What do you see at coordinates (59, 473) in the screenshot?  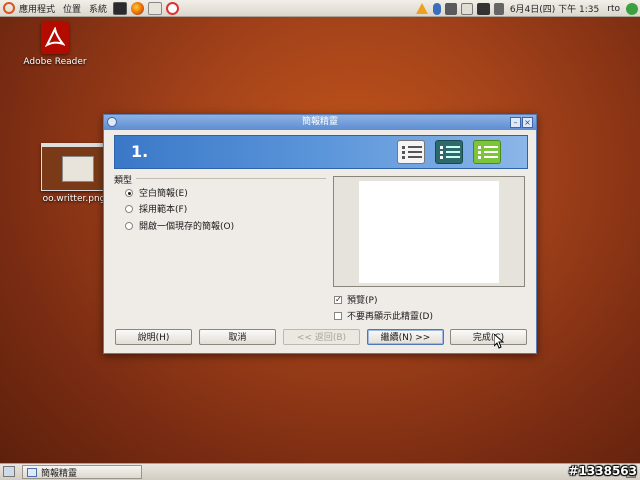 I see `taskbar-window-label: 簡報精靈` at bounding box center [59, 473].